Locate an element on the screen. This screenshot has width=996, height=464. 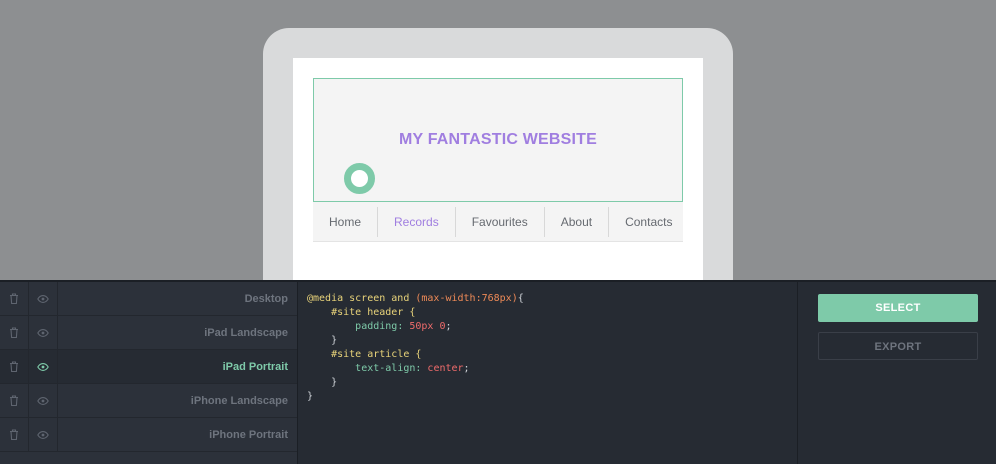
breakpoint-label: Desktop is located at coordinates (266, 299).